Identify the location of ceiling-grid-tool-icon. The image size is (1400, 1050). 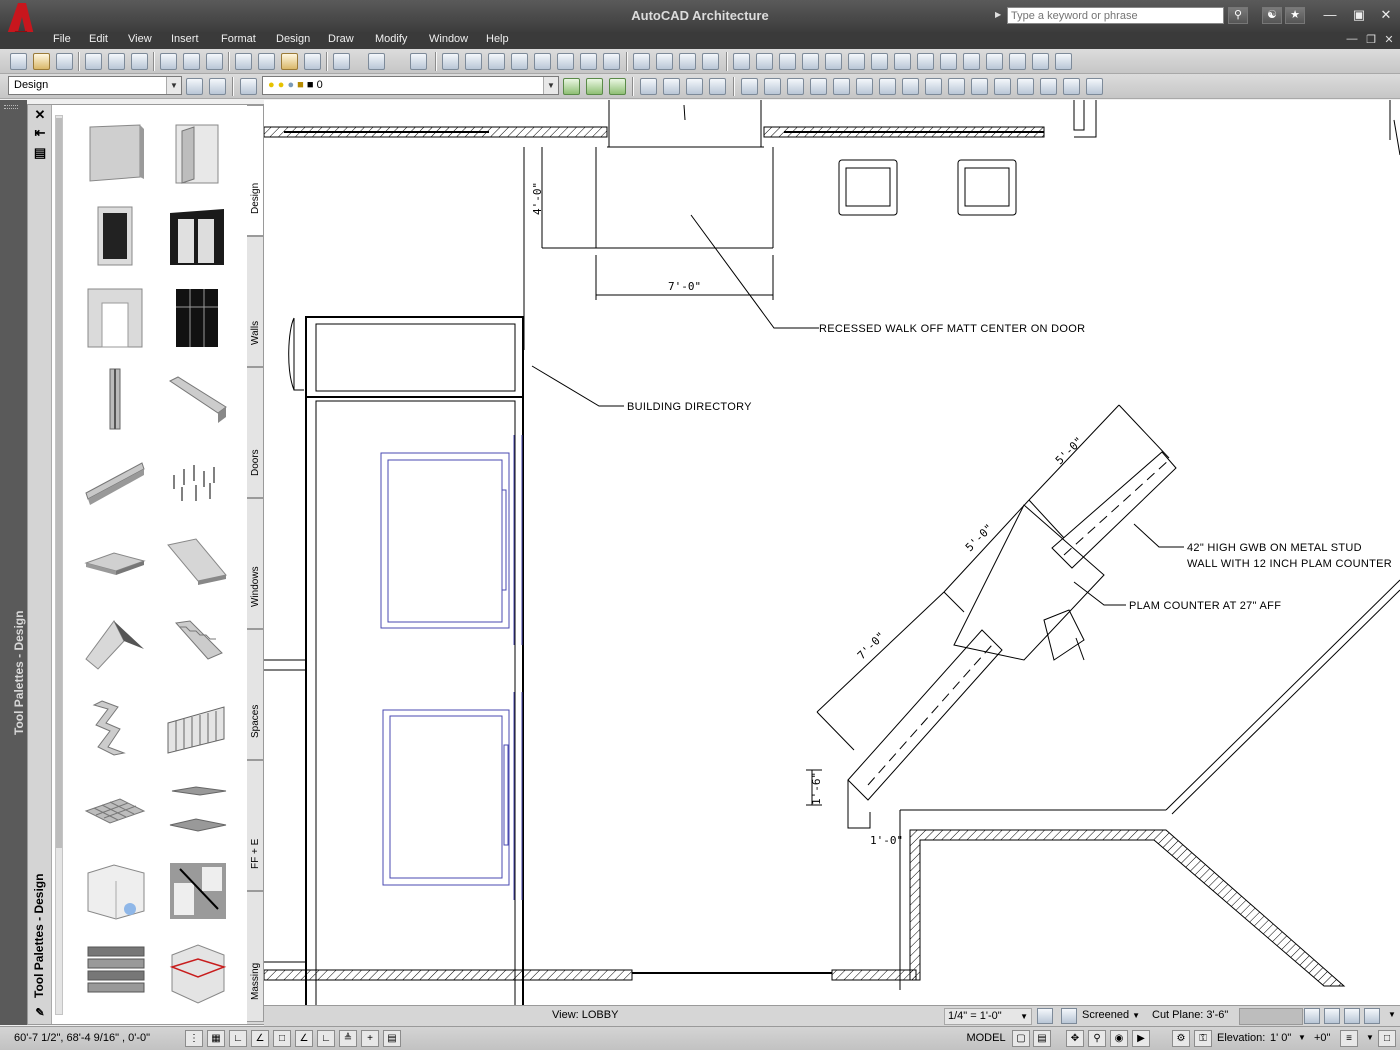
(115, 809).